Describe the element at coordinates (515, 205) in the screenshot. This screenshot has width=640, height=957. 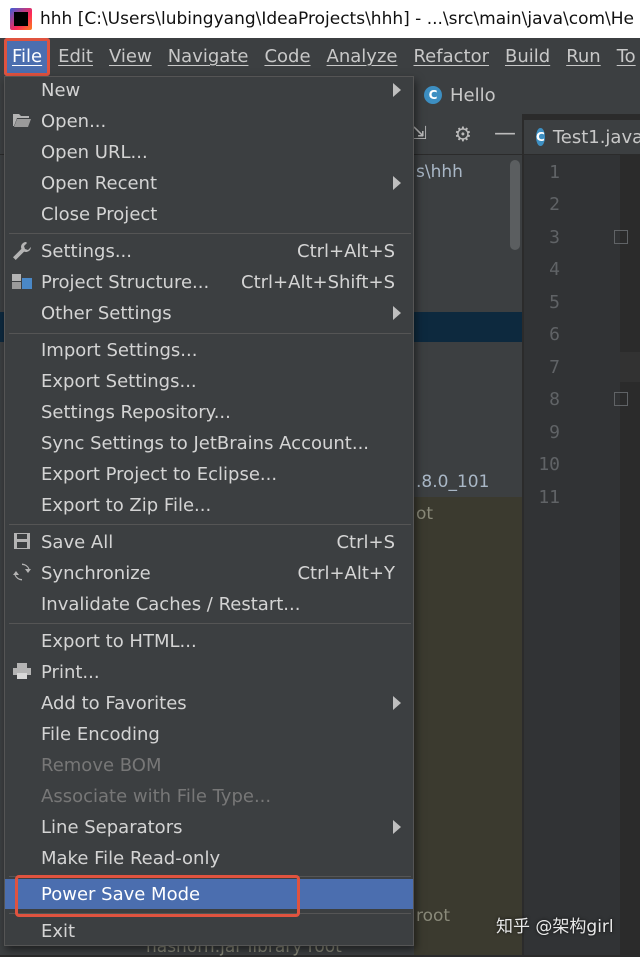
I see `panel-scrollbar` at that location.